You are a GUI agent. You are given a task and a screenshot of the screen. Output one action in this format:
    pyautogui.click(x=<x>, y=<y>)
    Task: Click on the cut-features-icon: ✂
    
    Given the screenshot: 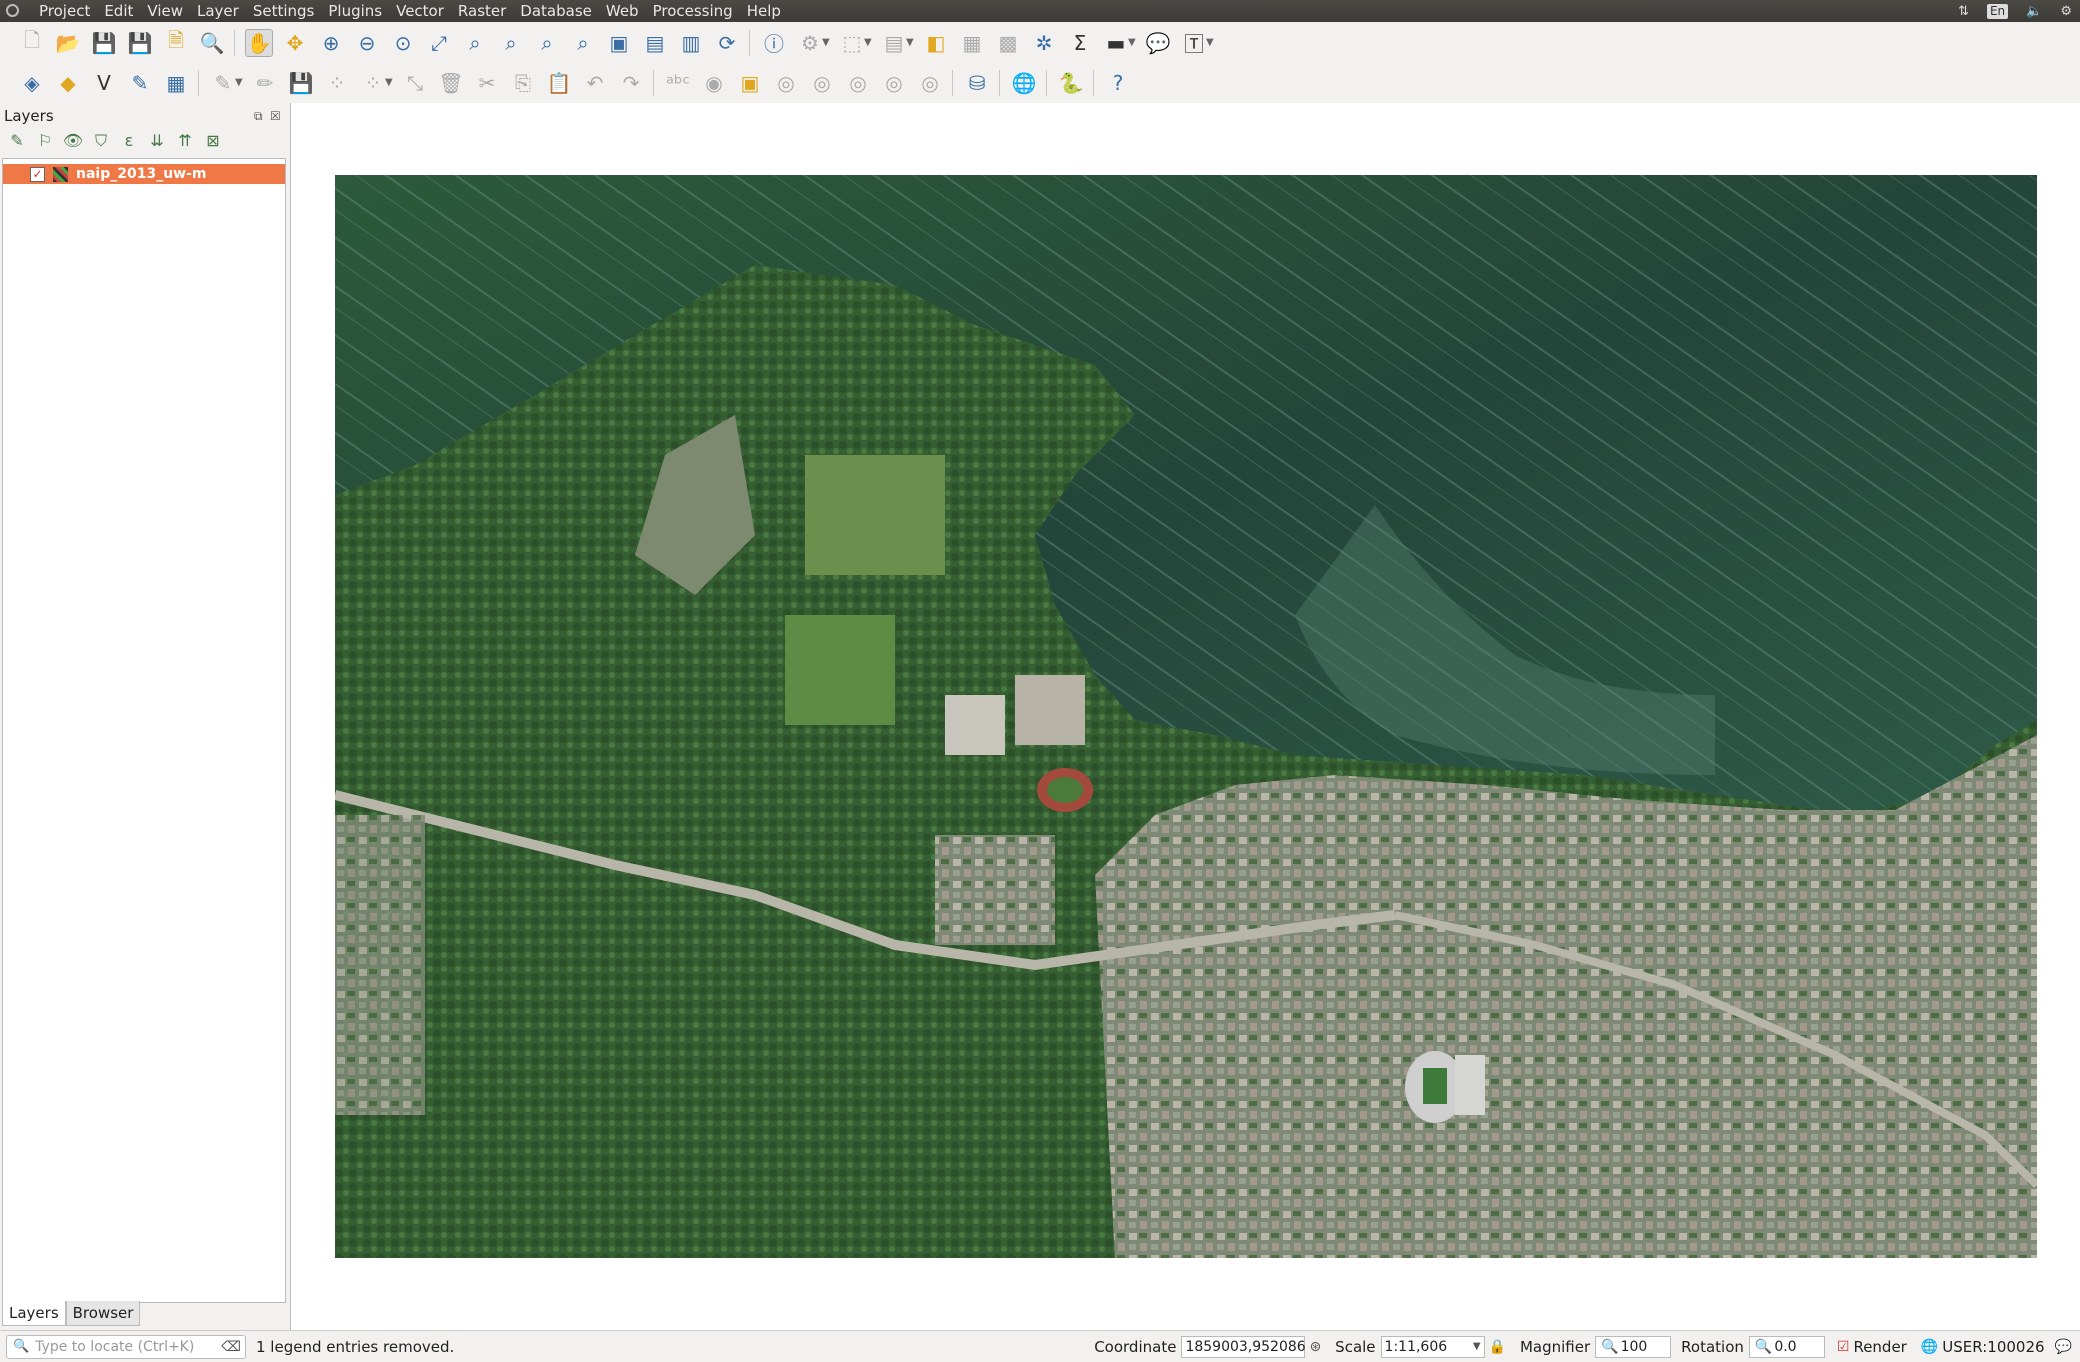 What is the action you would take?
    pyautogui.click(x=487, y=83)
    